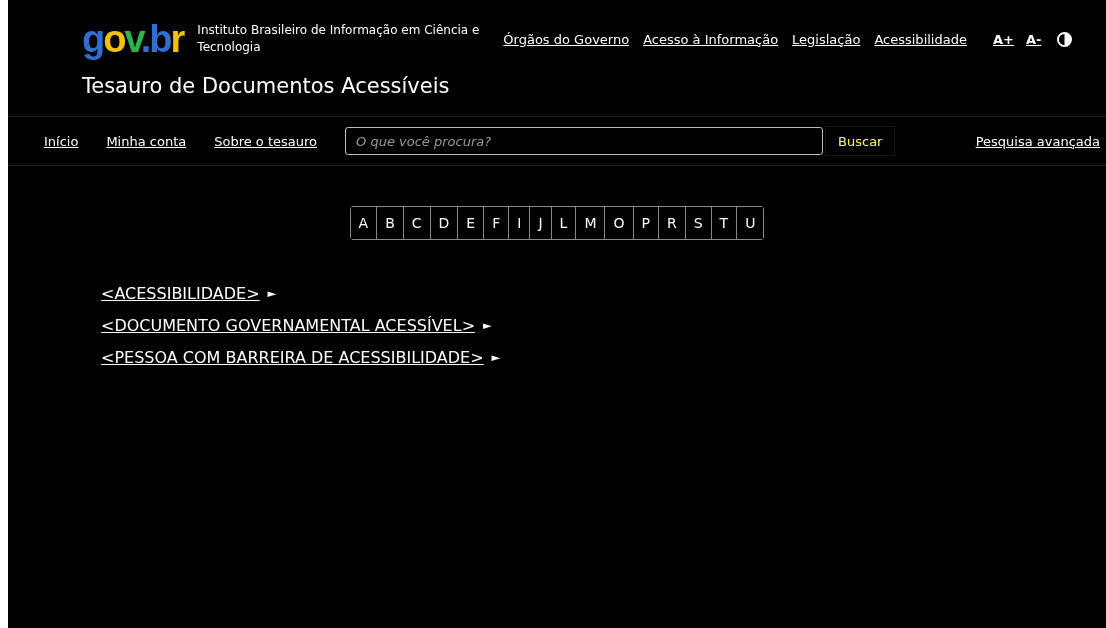 The image size is (1106, 628). What do you see at coordinates (146, 141) in the screenshot?
I see `nav-link: Minha conta` at bounding box center [146, 141].